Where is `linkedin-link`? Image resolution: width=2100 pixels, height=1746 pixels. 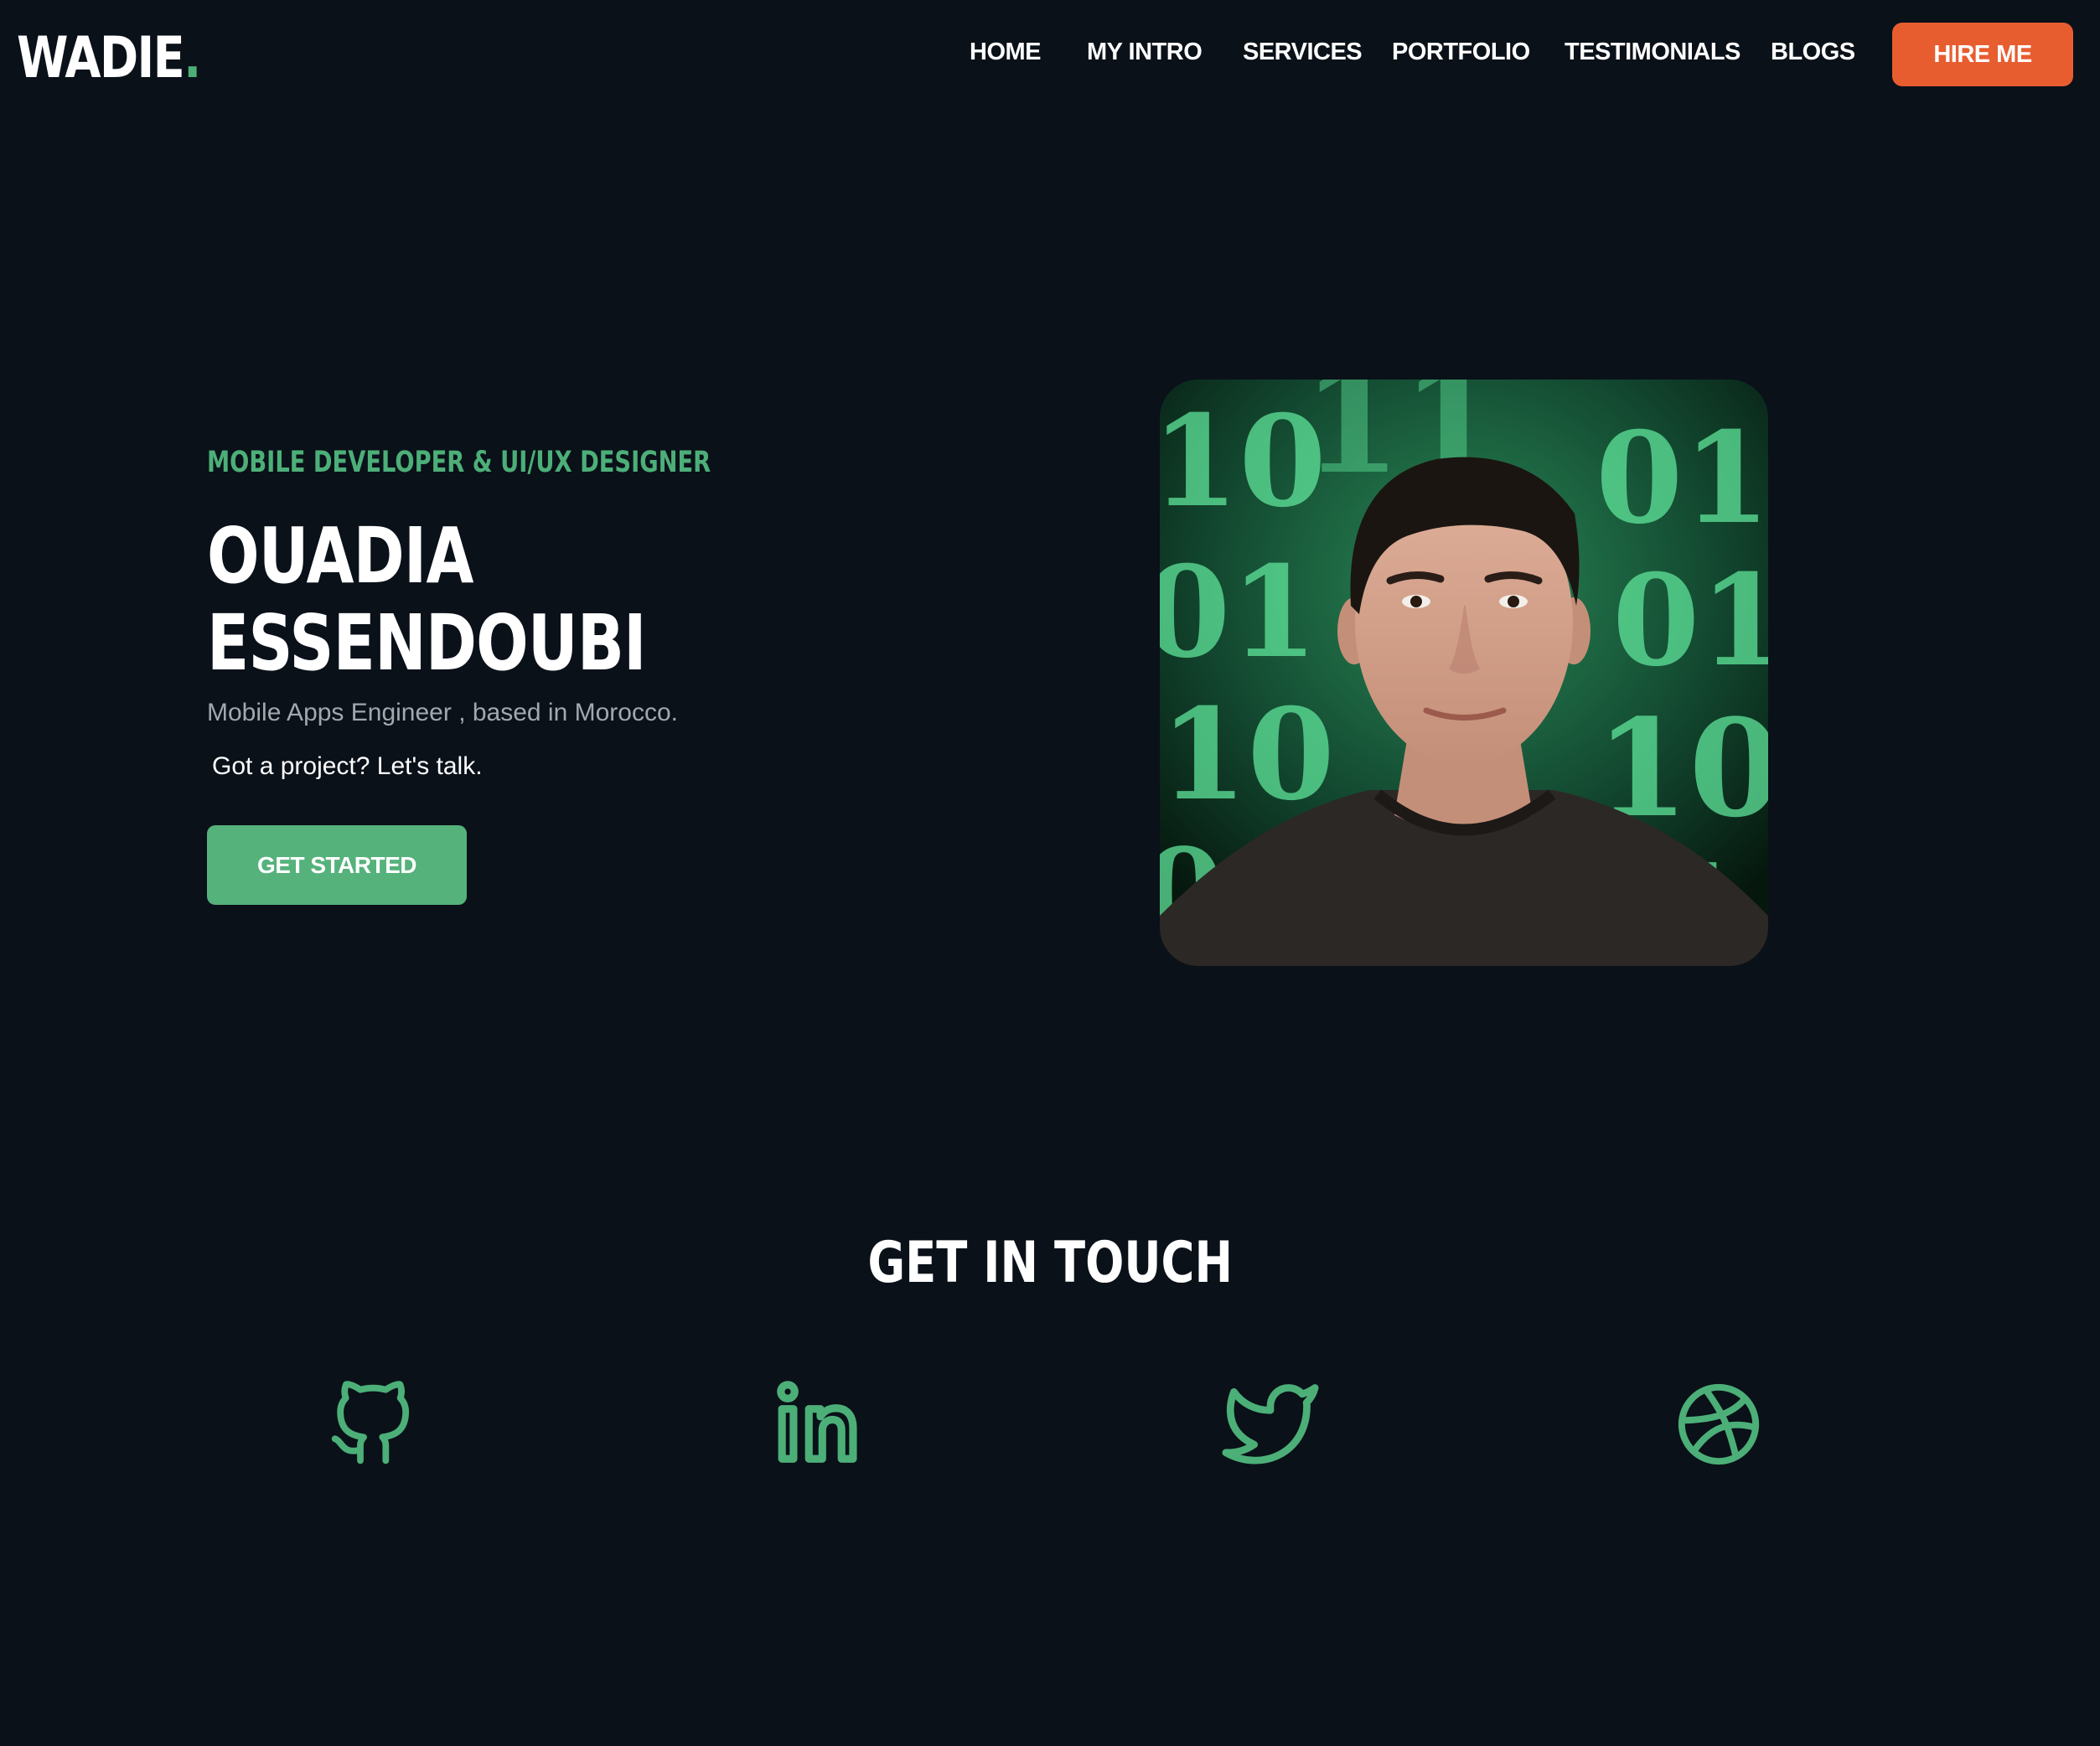
linkedin-link is located at coordinates (820, 1424).